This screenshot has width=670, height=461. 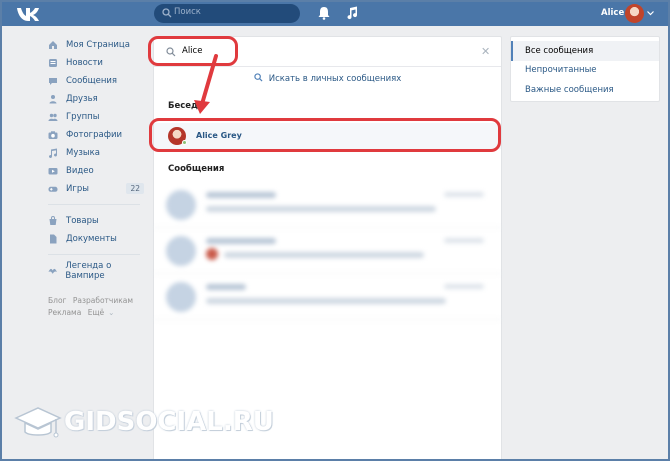 What do you see at coordinates (92, 81) in the screenshot?
I see `menu-item-label: Сообщения` at bounding box center [92, 81].